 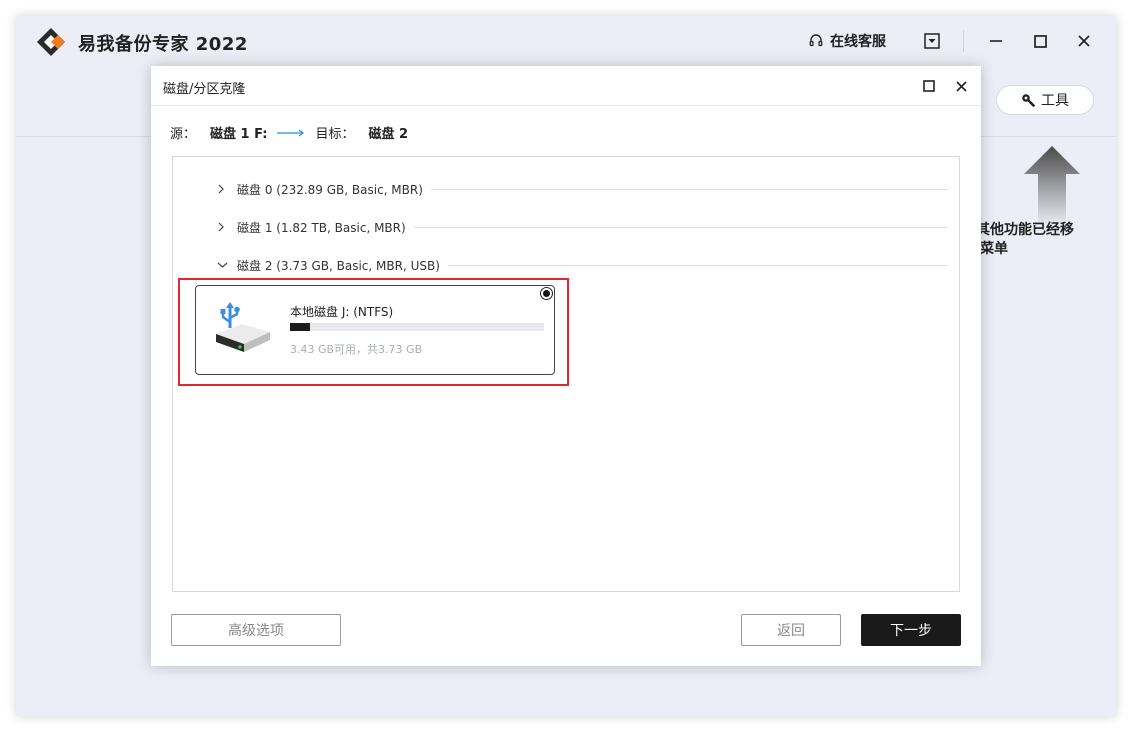 What do you see at coordinates (911, 630) in the screenshot?
I see `next-button: 下一步` at bounding box center [911, 630].